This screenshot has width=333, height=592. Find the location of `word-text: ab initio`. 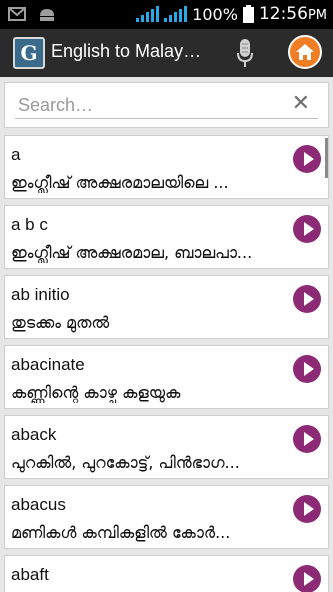

word-text: ab initio is located at coordinates (40, 294).